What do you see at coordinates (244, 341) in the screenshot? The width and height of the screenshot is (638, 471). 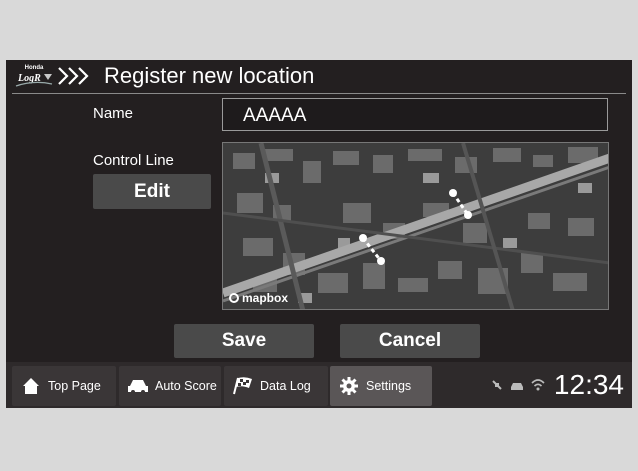 I see `save-button: Save` at bounding box center [244, 341].